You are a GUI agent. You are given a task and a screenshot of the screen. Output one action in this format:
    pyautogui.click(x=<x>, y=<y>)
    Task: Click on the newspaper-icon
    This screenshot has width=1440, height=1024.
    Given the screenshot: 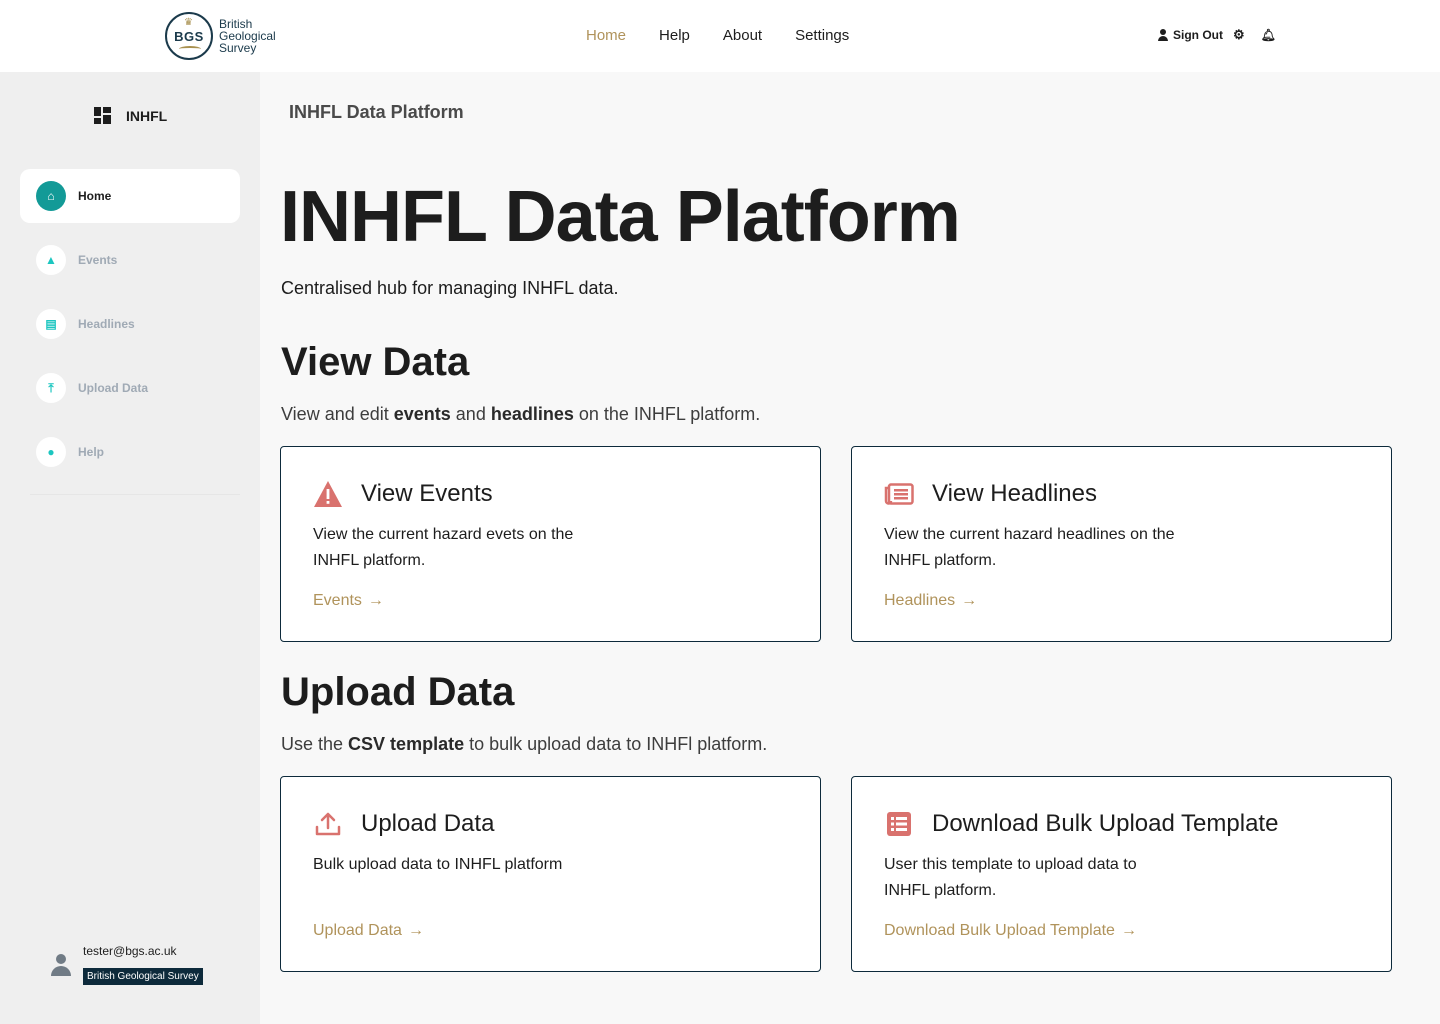 What is the action you would take?
    pyautogui.click(x=899, y=494)
    